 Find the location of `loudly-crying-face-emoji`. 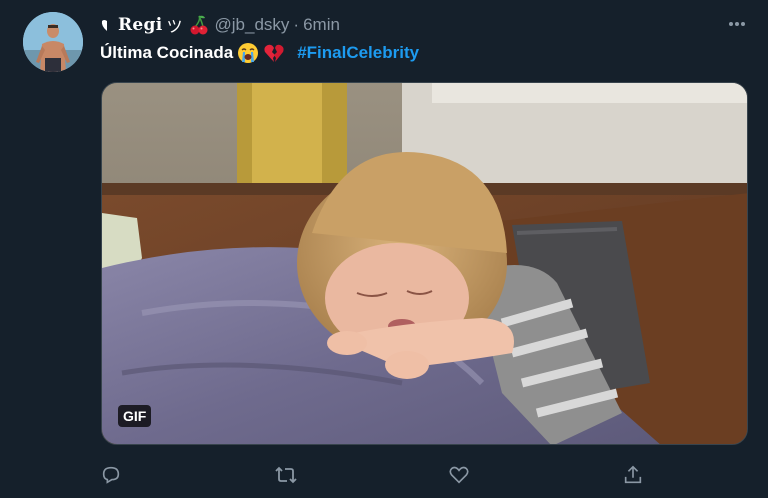

loudly-crying-face-emoji is located at coordinates (248, 53).